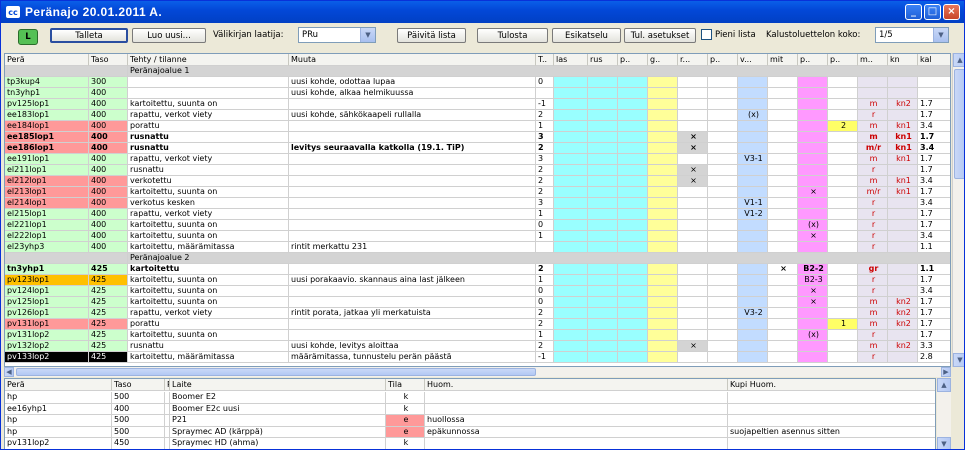  What do you see at coordinates (47, 236) in the screenshot?
I see `cell-pera: el222lop1` at bounding box center [47, 236].